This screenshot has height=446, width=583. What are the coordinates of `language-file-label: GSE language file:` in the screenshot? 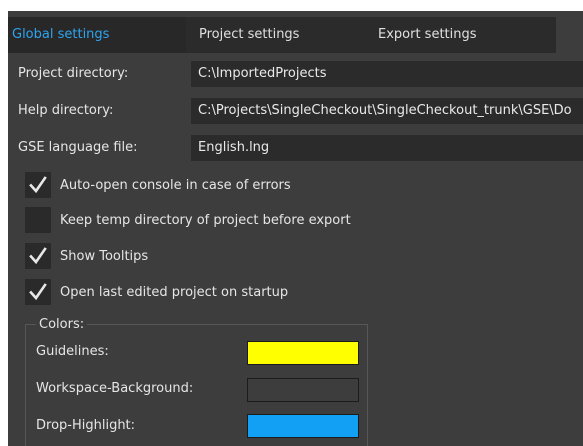 It's located at (78, 147).